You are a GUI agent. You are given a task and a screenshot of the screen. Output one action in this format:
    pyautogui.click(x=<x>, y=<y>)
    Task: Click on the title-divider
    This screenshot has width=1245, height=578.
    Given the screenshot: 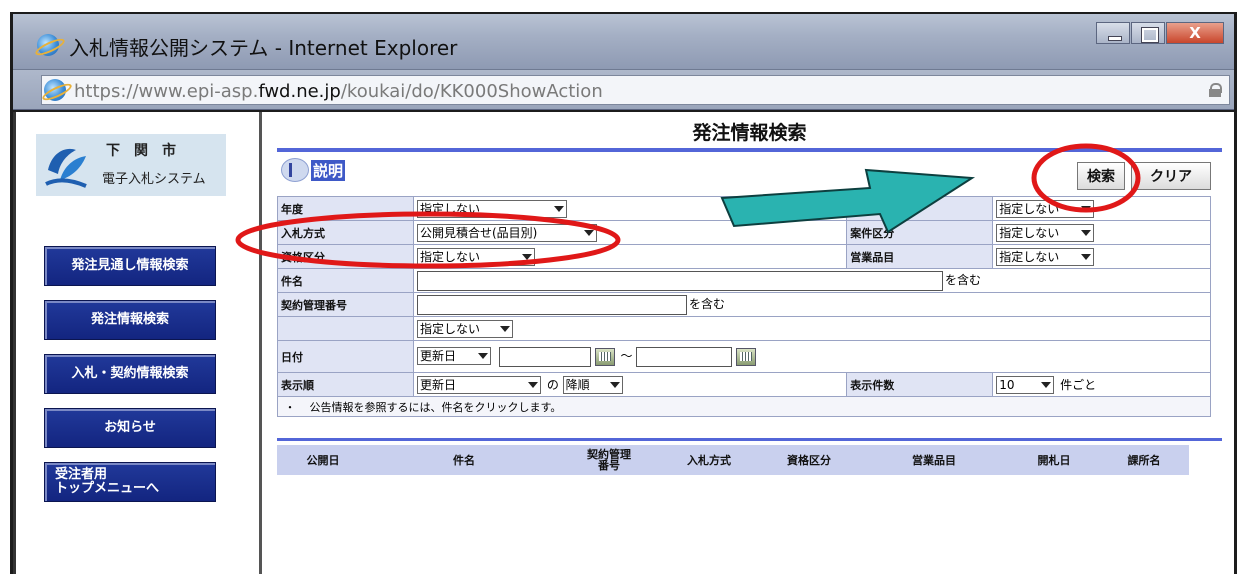 What is the action you would take?
    pyautogui.click(x=749, y=150)
    